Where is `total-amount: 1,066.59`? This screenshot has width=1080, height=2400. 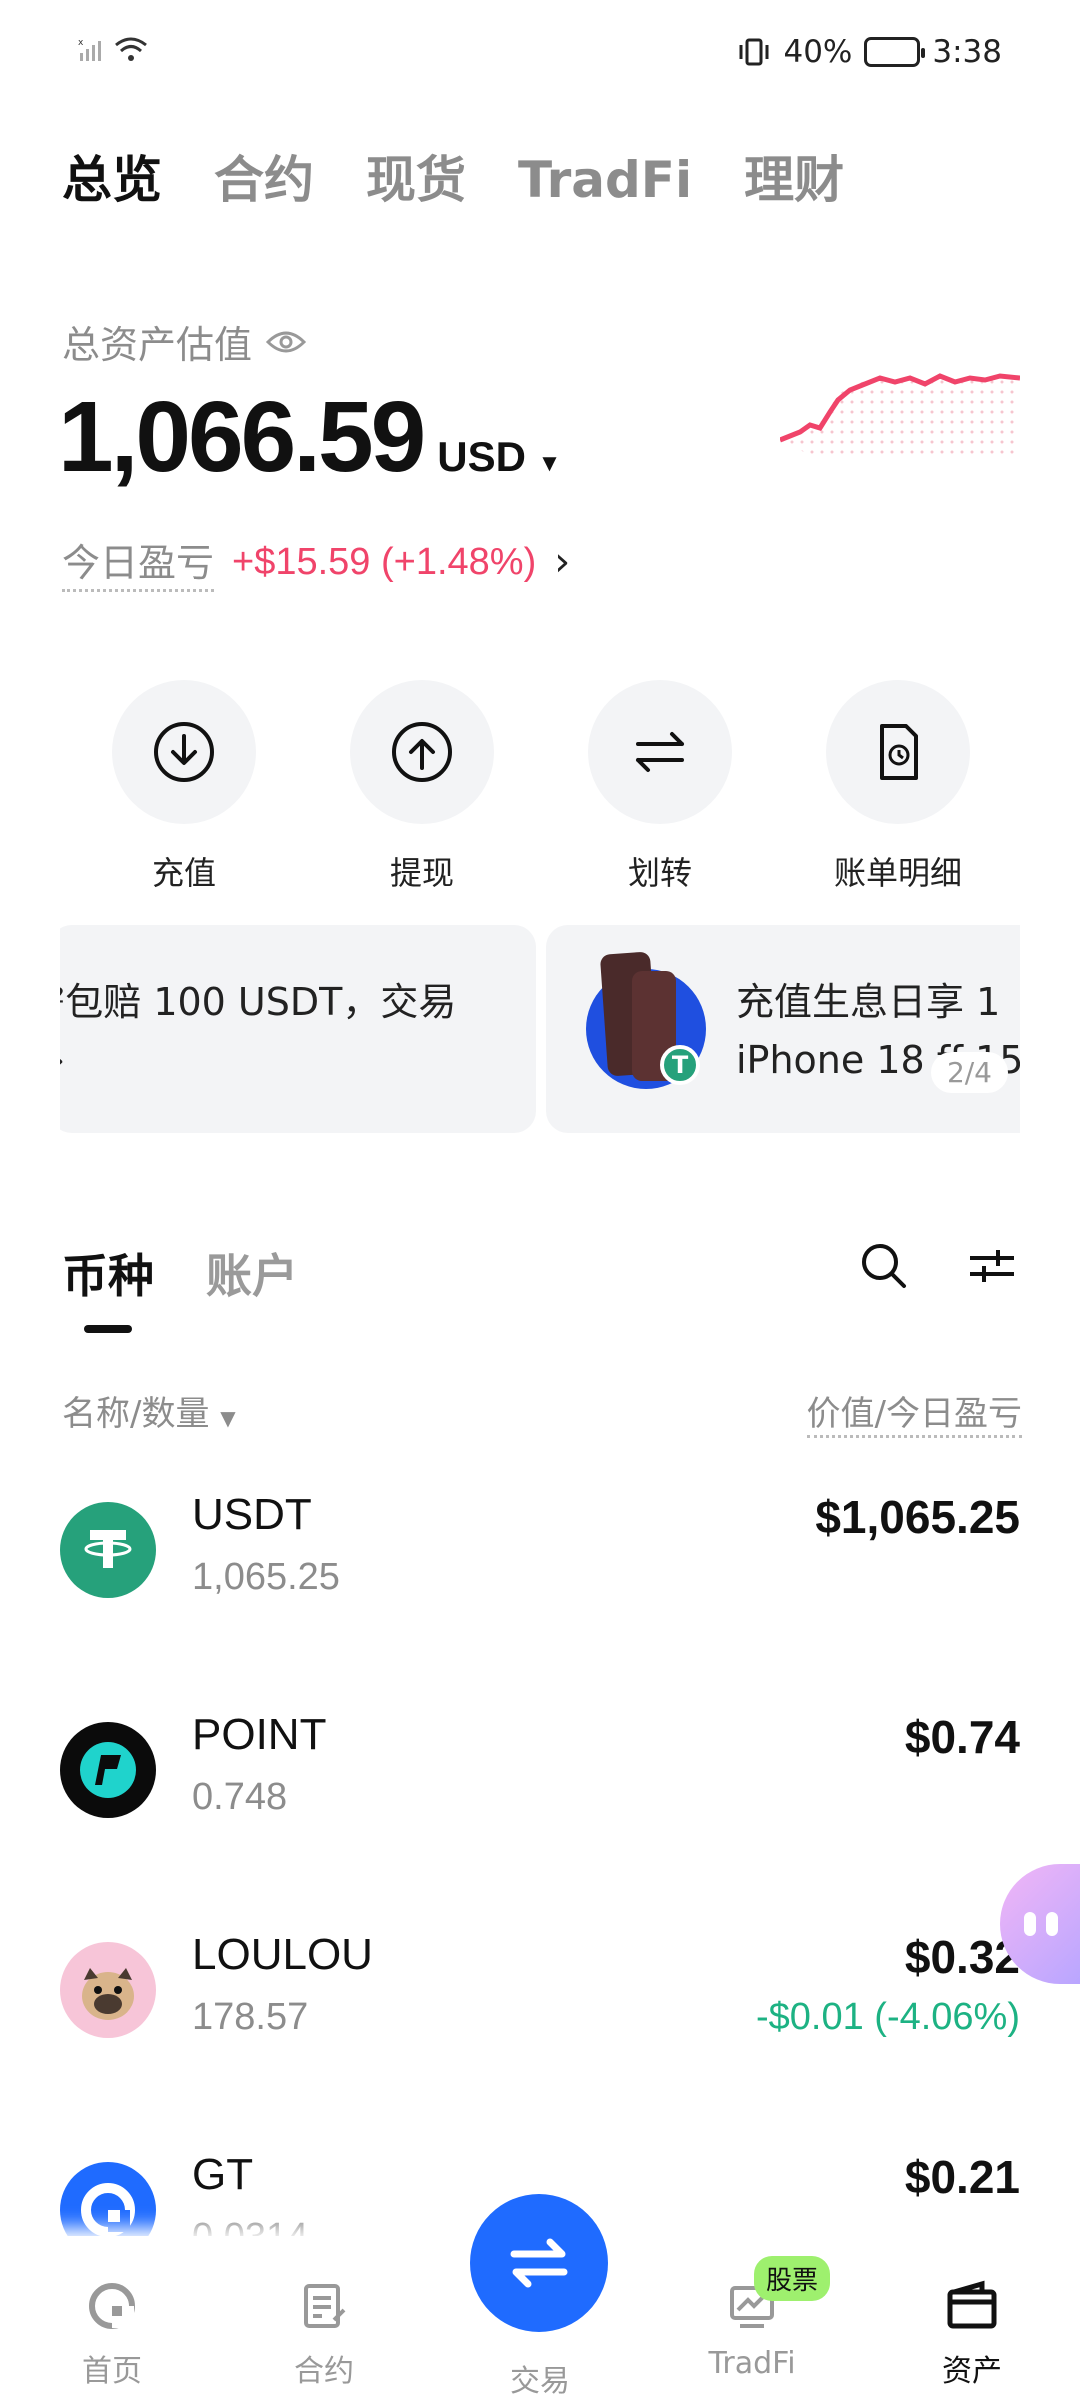 total-amount: 1,066.59 is located at coordinates (242, 437).